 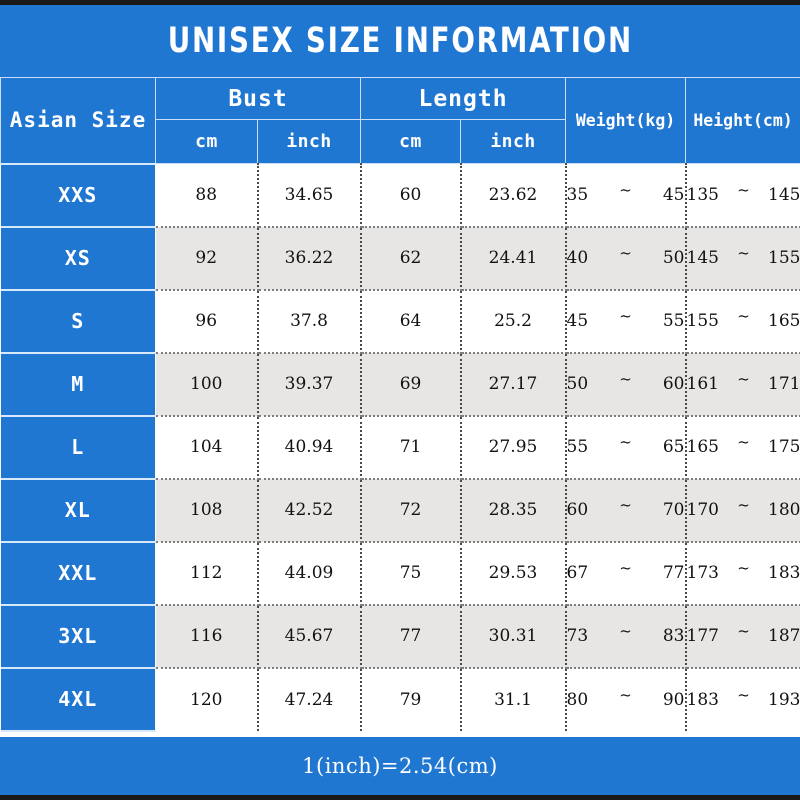 I want to click on height-range-cell-max: 155, so click(x=784, y=258).